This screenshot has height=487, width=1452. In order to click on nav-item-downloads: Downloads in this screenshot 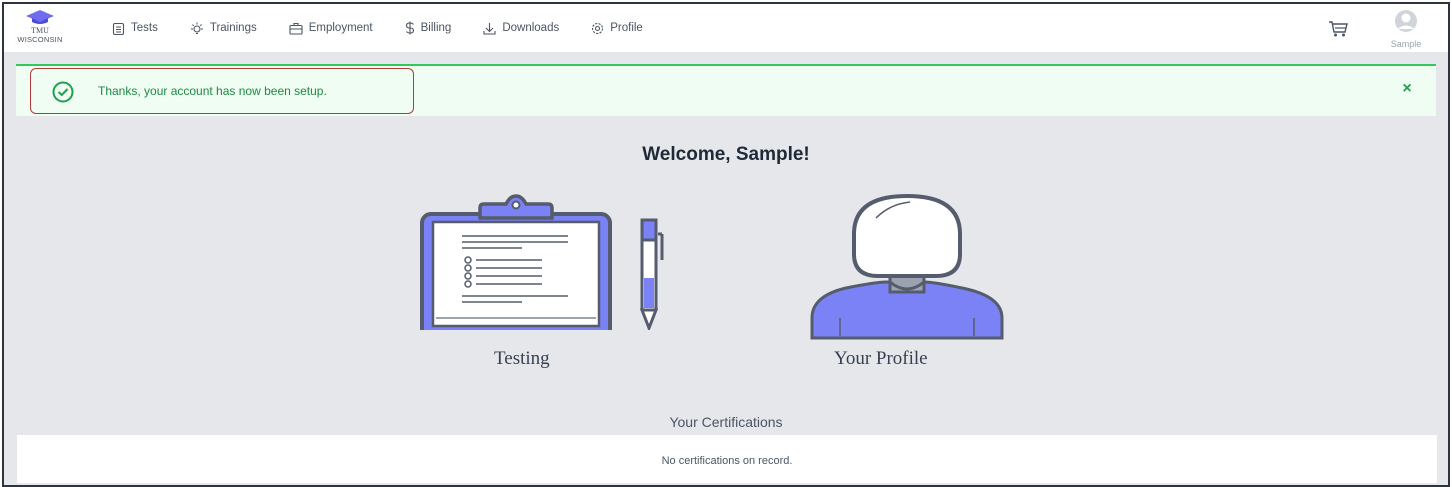, I will do `click(521, 28)`.